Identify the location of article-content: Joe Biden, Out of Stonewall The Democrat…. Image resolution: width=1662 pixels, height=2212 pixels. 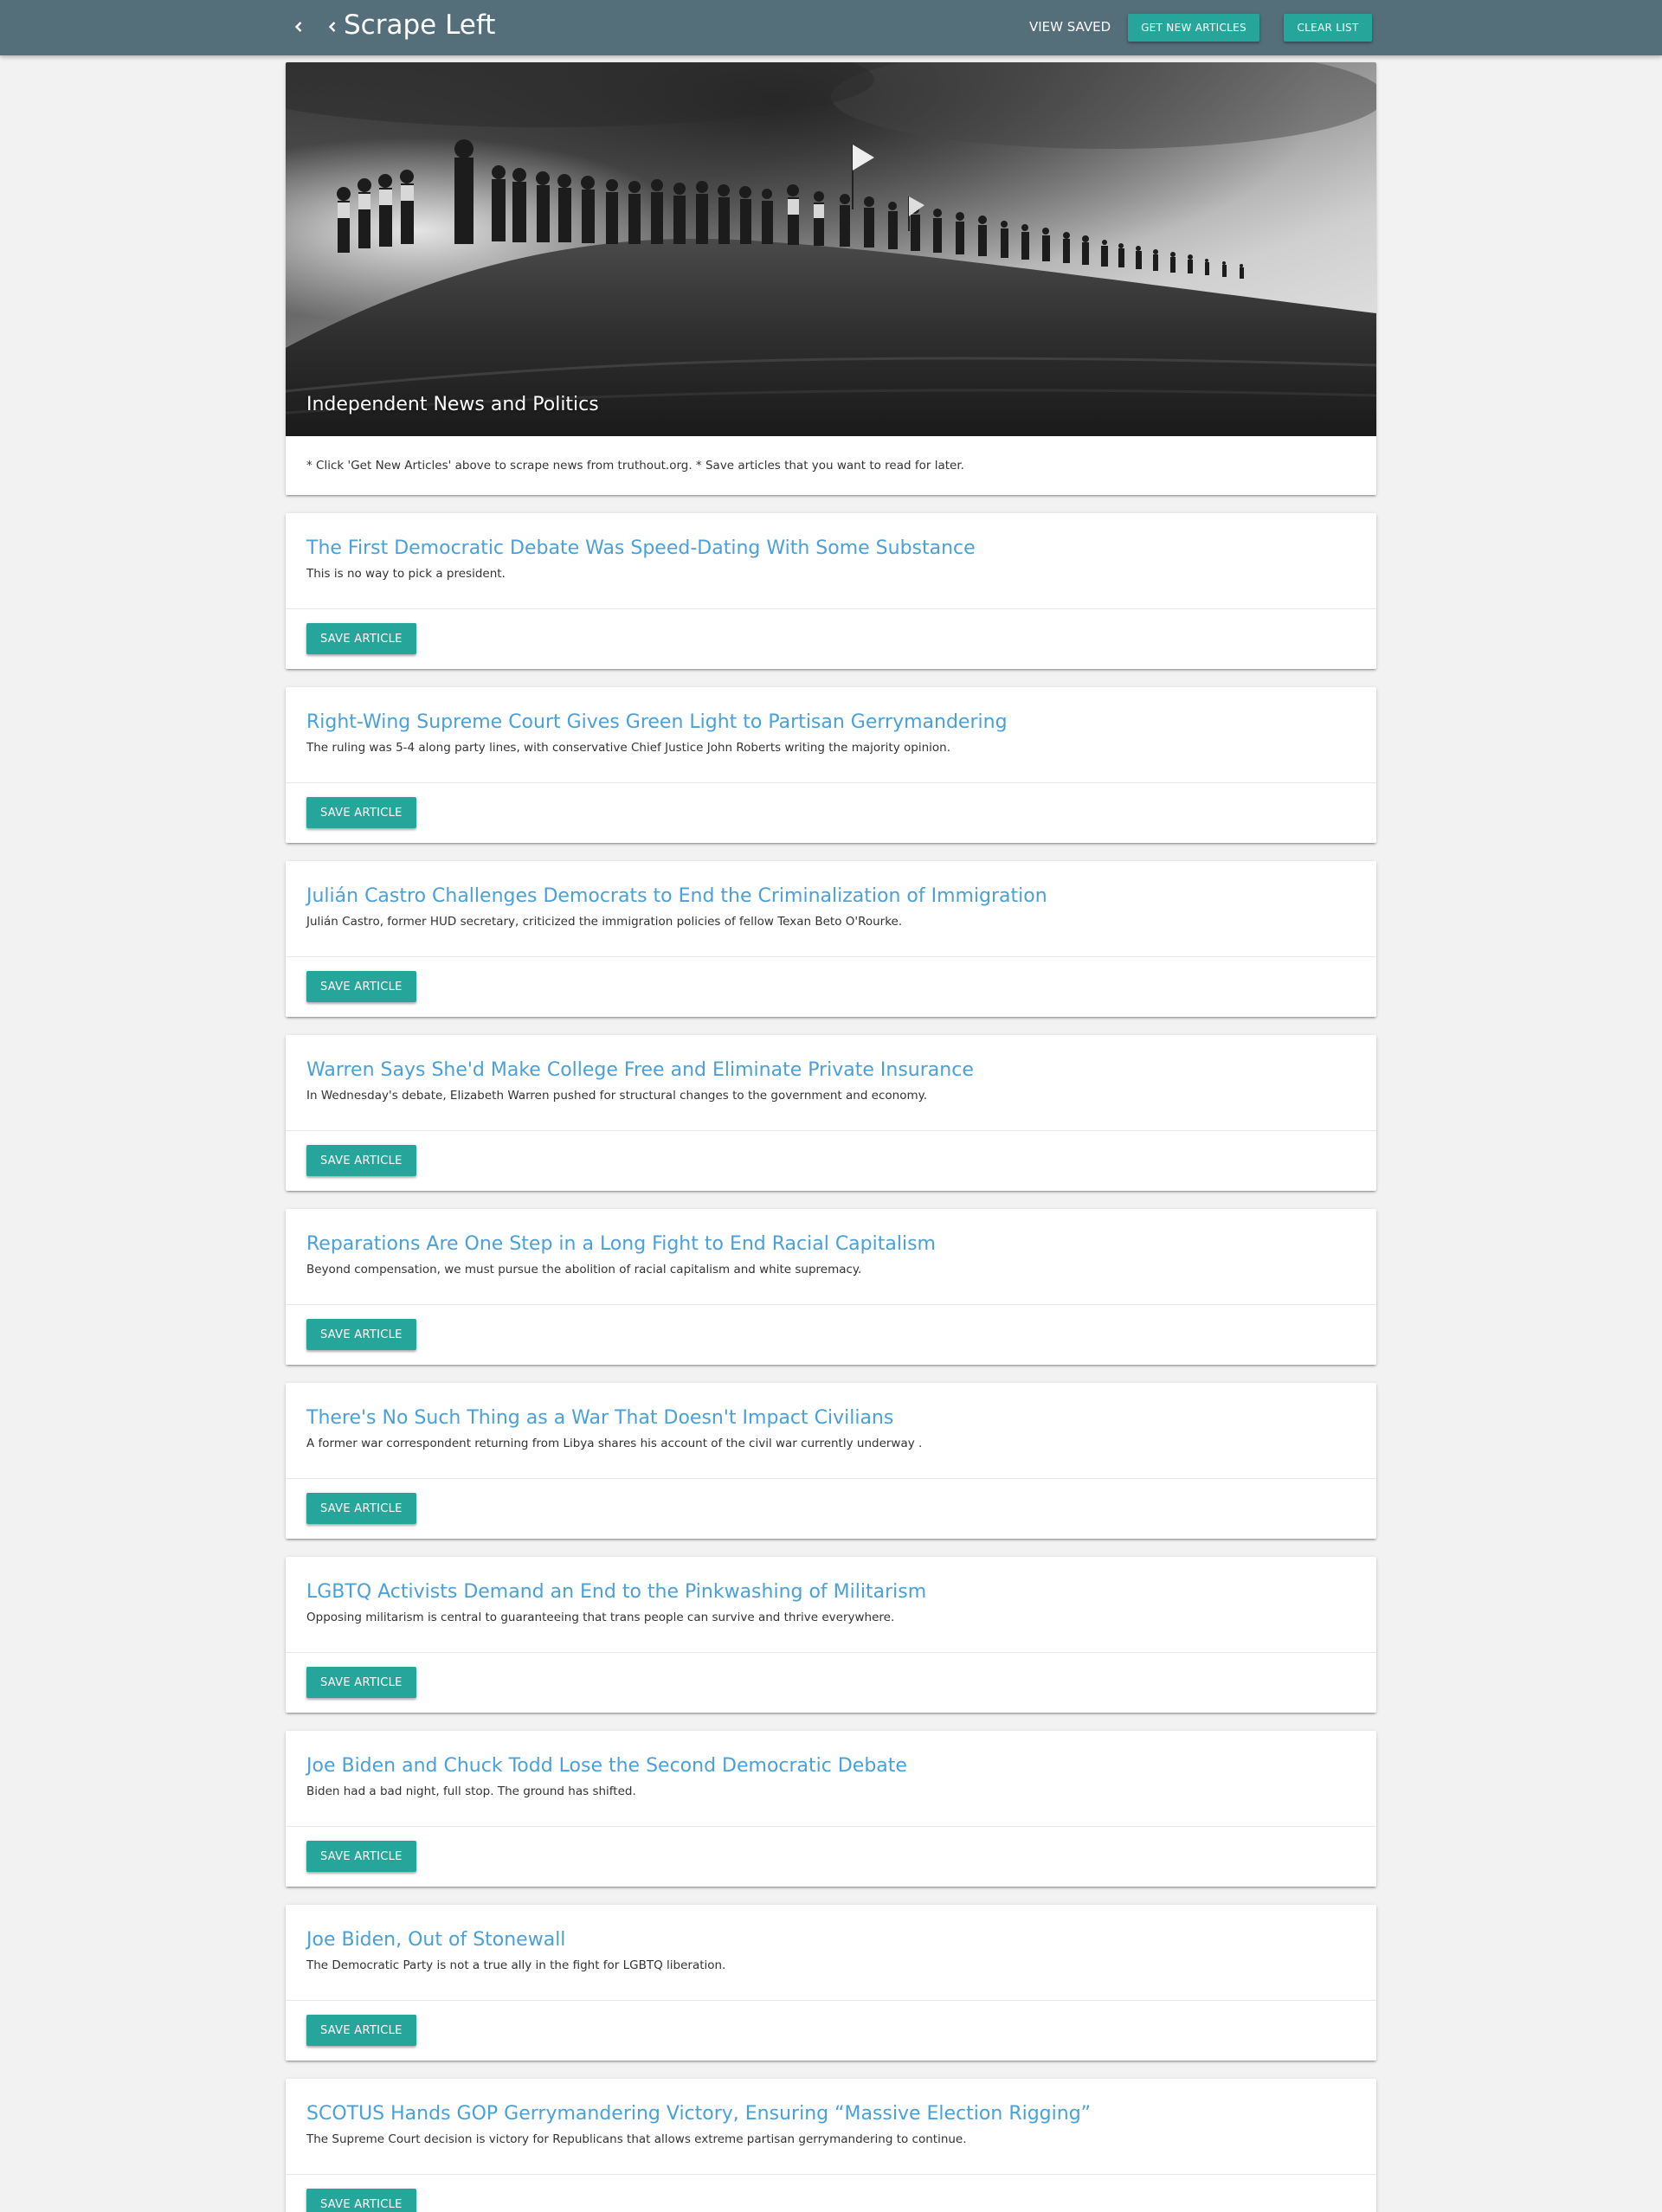
(831, 1953).